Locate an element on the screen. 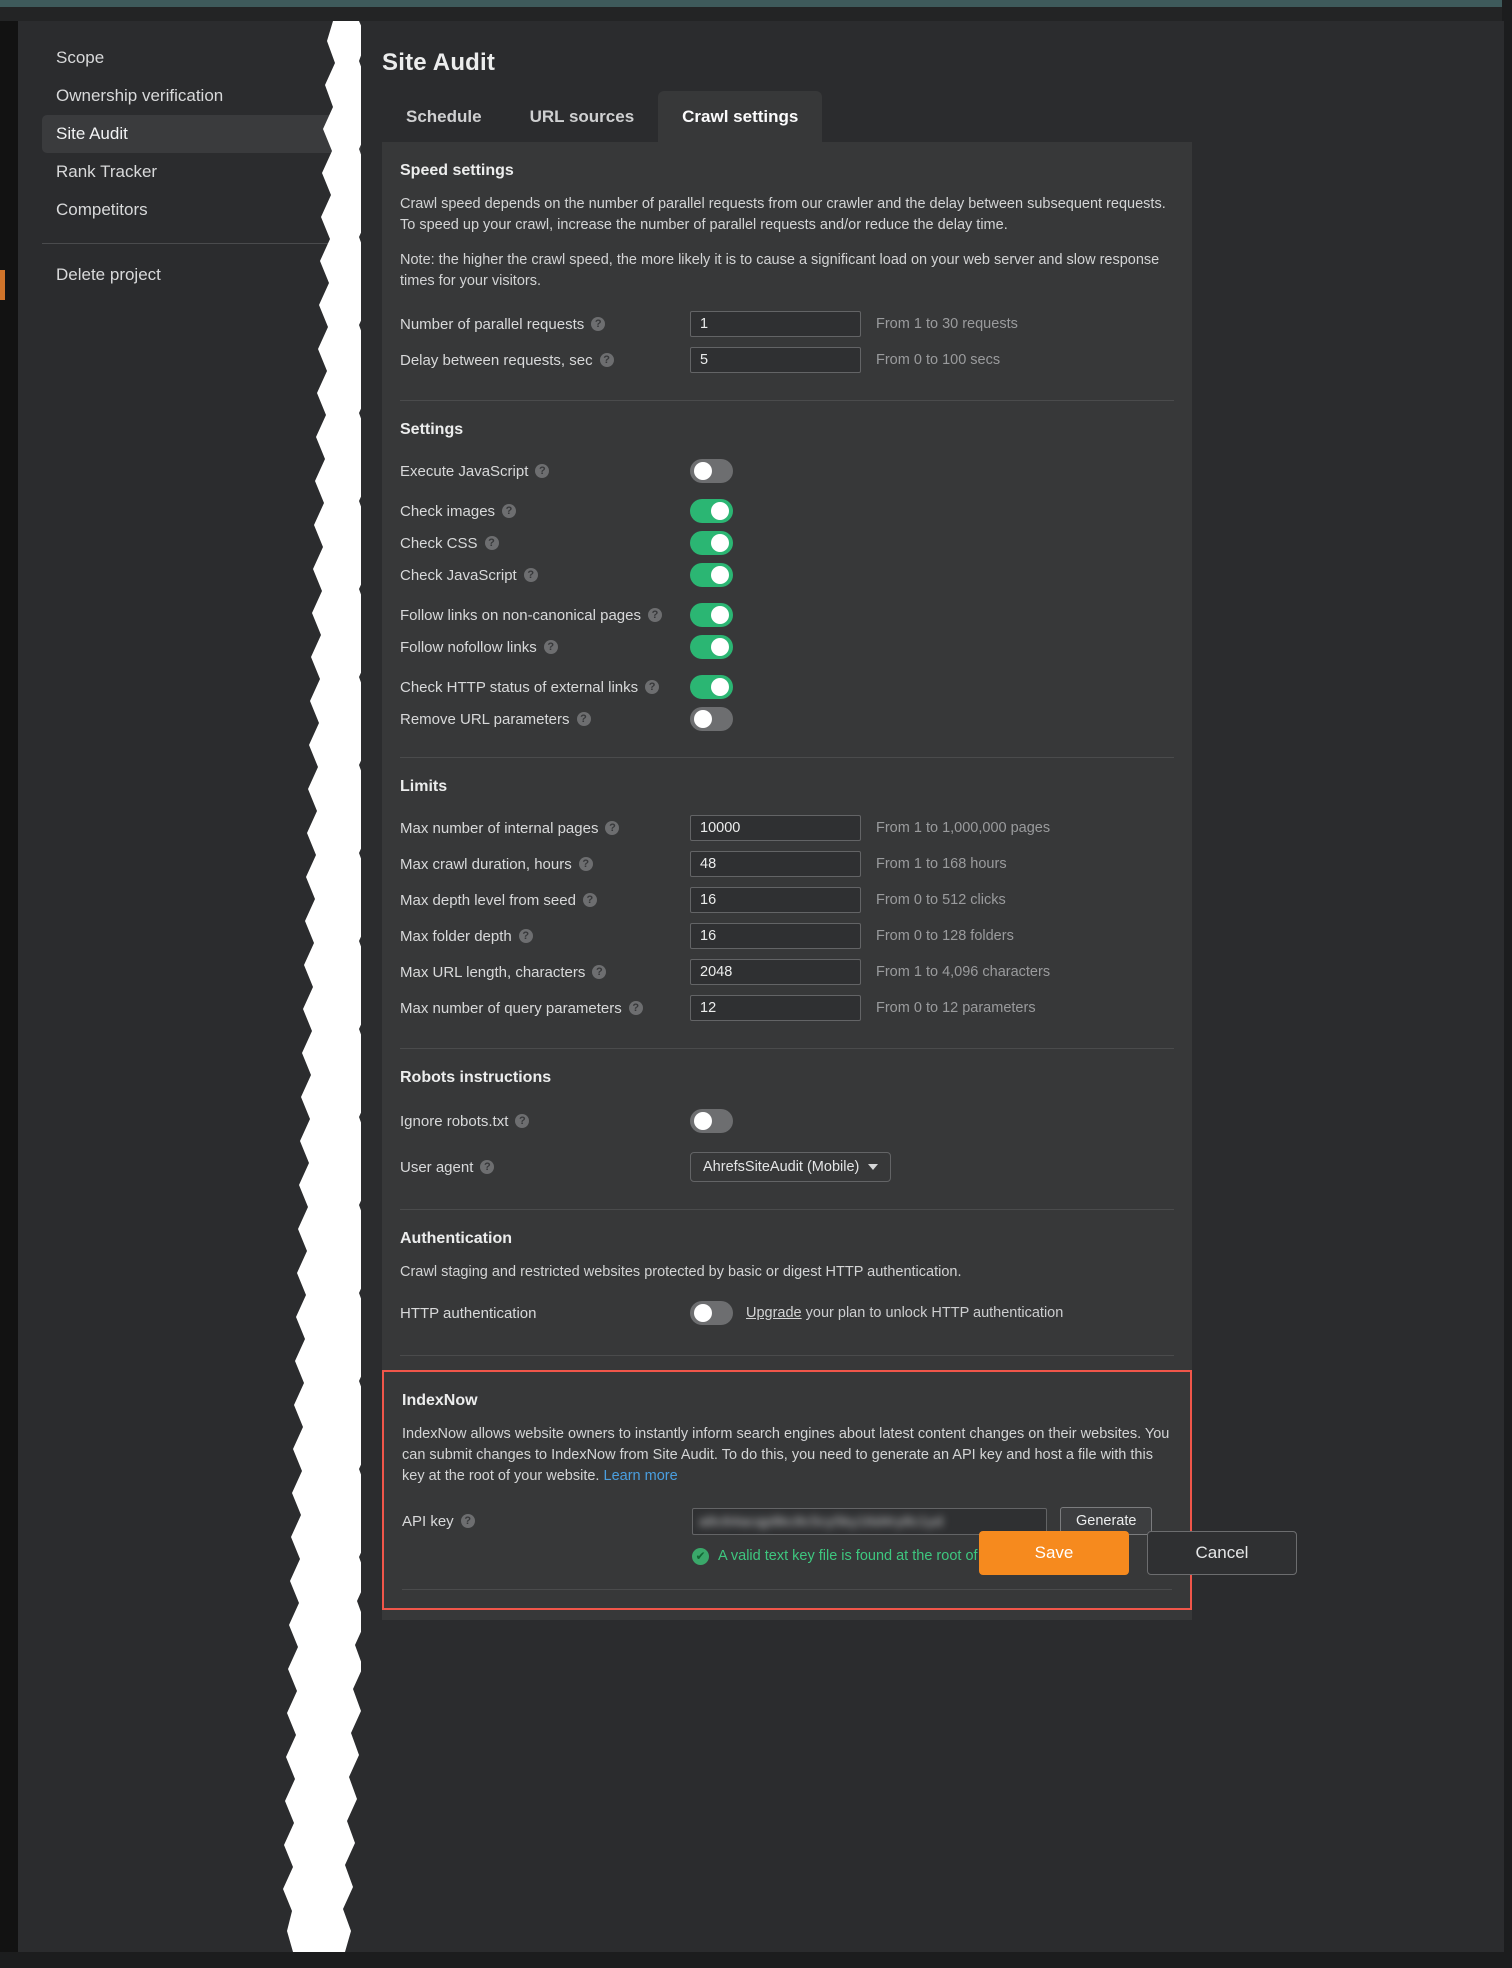 The width and height of the screenshot is (1512, 1968). learn-more-link: Learn more is located at coordinates (641, 1476).